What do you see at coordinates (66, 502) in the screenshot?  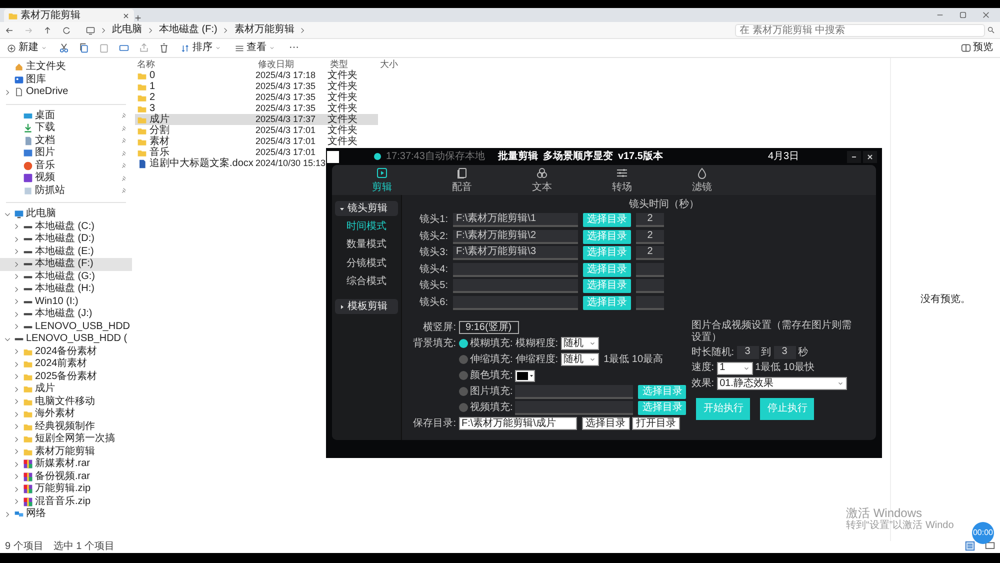 I see `sidebar-item: 混音音乐.zip` at bounding box center [66, 502].